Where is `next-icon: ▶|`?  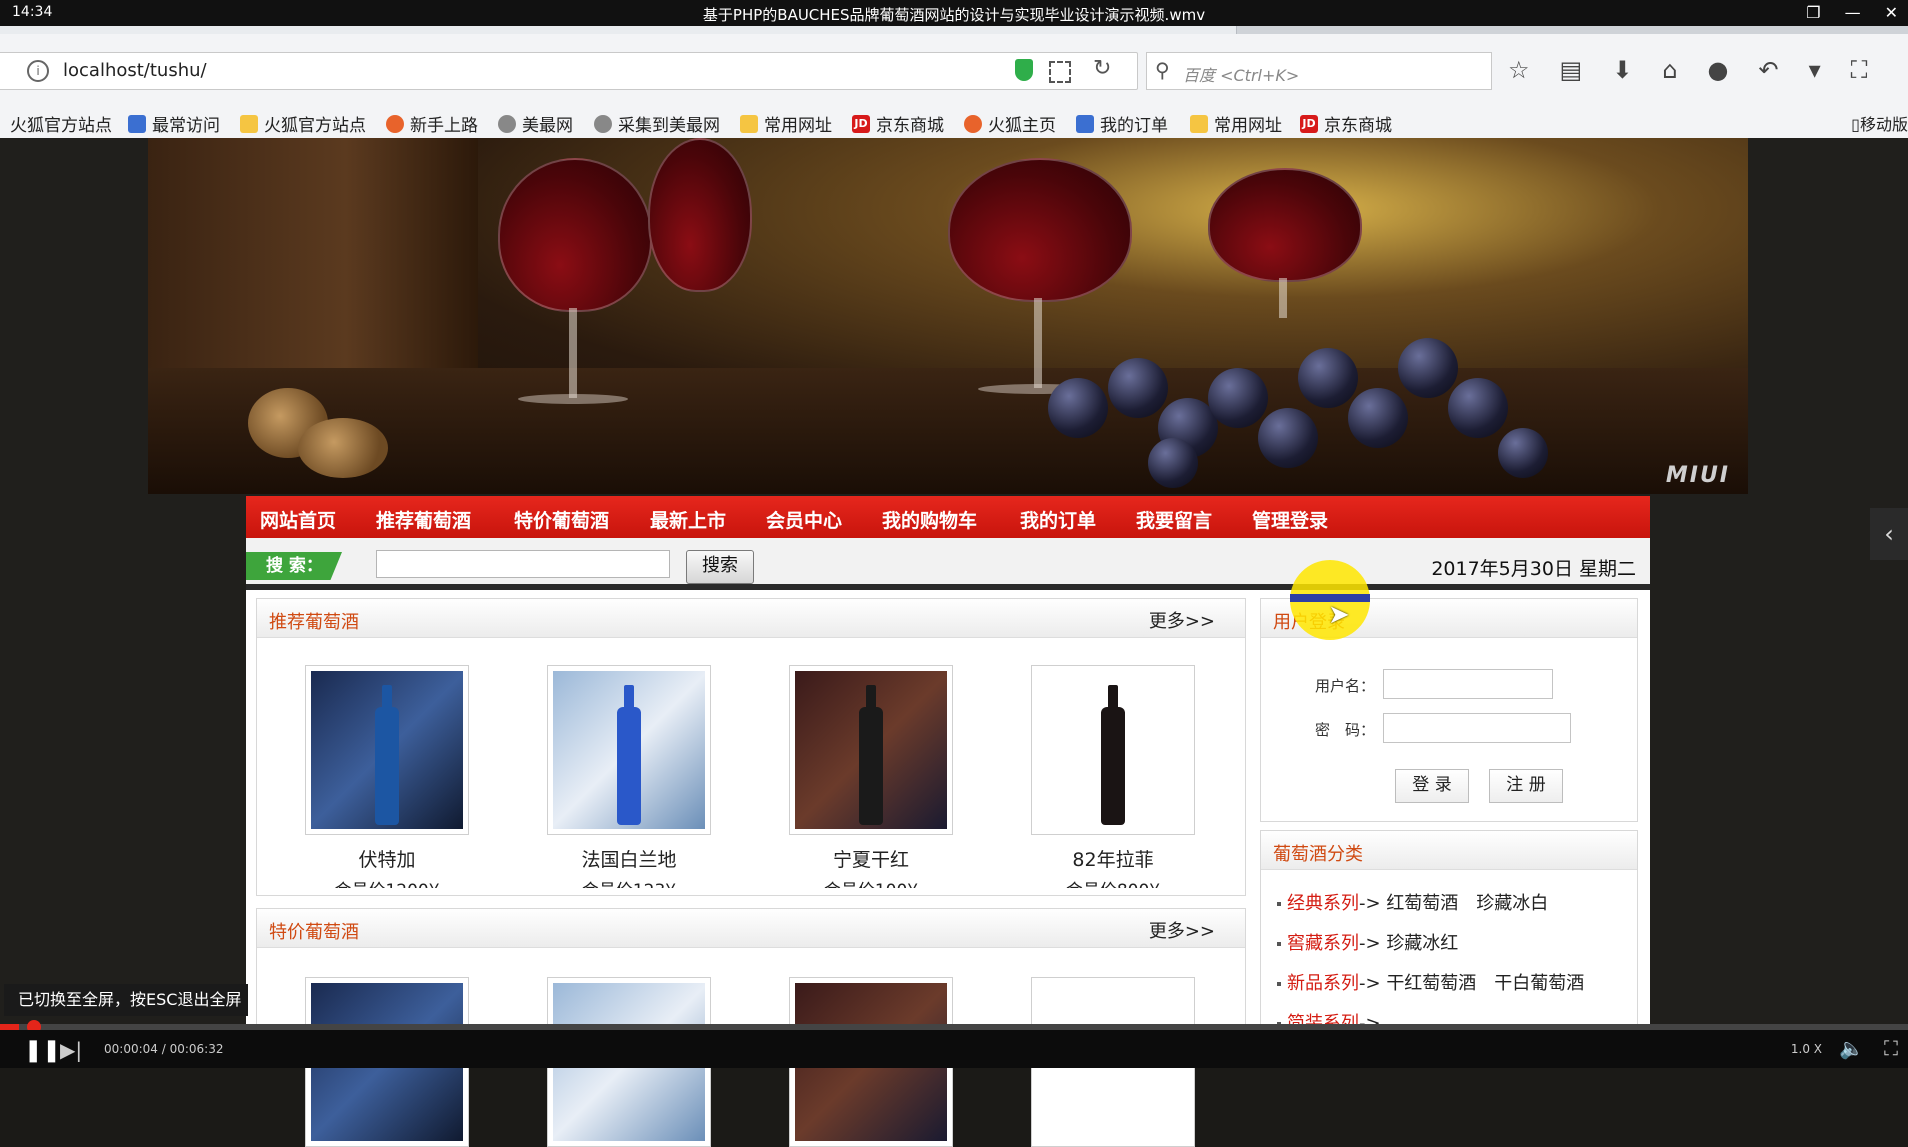 next-icon: ▶| is located at coordinates (71, 1050).